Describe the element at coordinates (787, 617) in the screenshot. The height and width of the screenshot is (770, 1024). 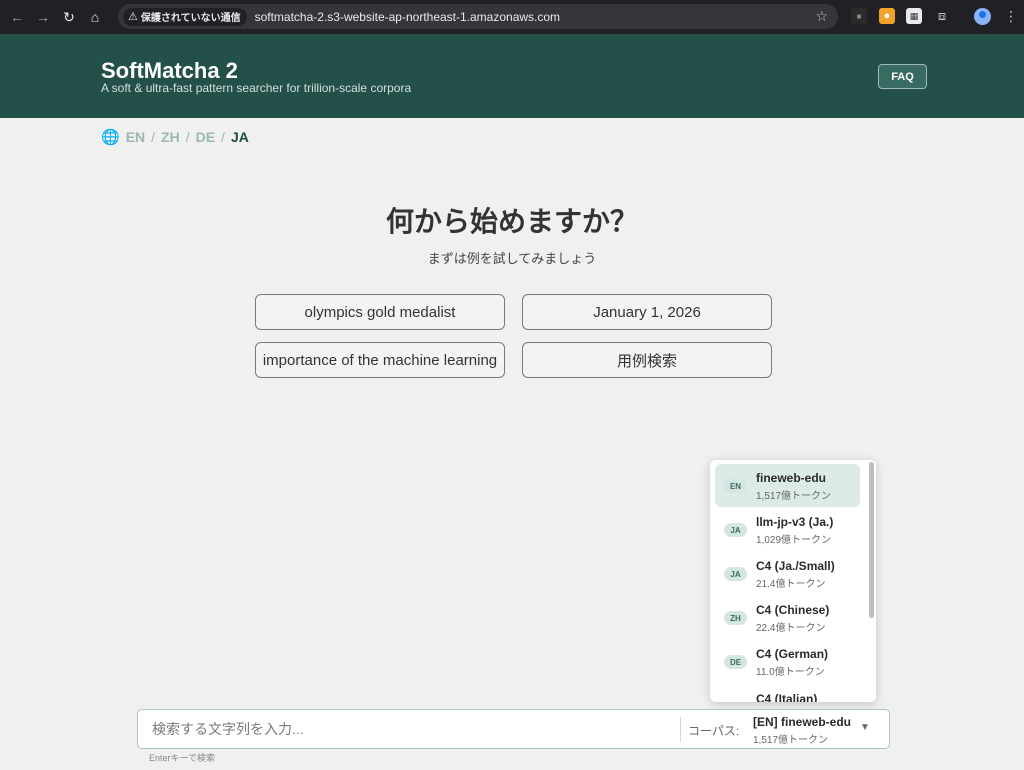
I see `corpus-option: ZH C4 (Chinese) 22.4億トークン` at that location.